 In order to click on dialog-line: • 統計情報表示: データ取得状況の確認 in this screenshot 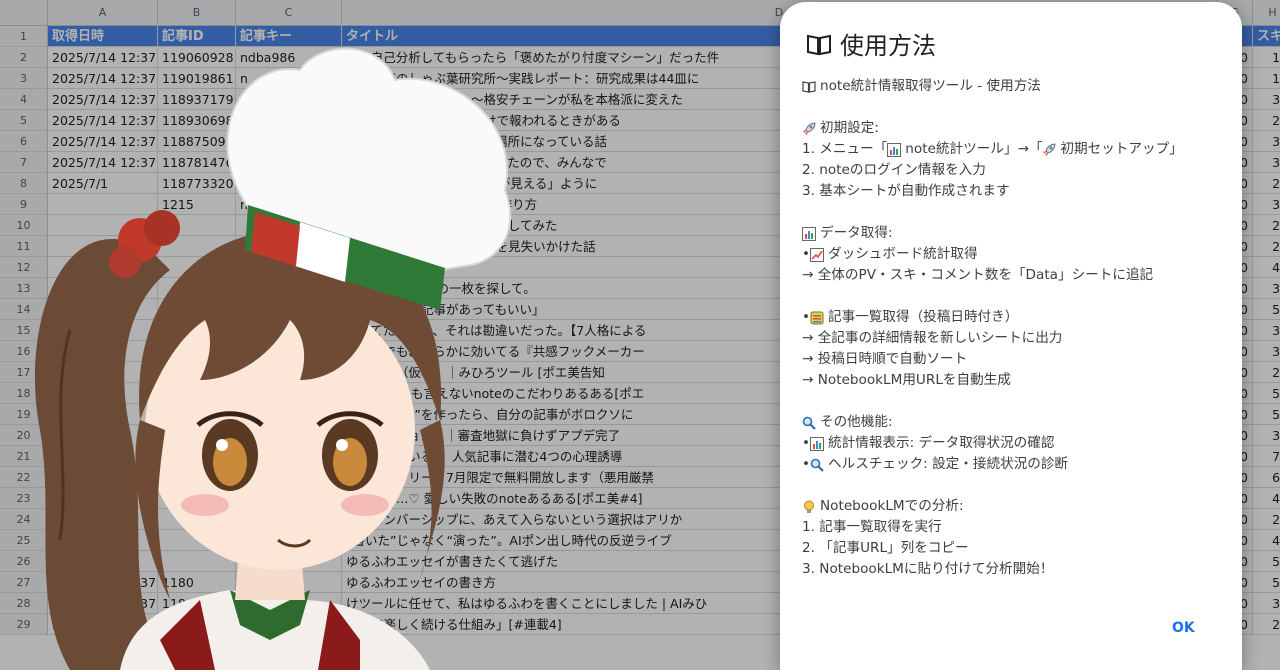, I will do `click(1016, 443)`.